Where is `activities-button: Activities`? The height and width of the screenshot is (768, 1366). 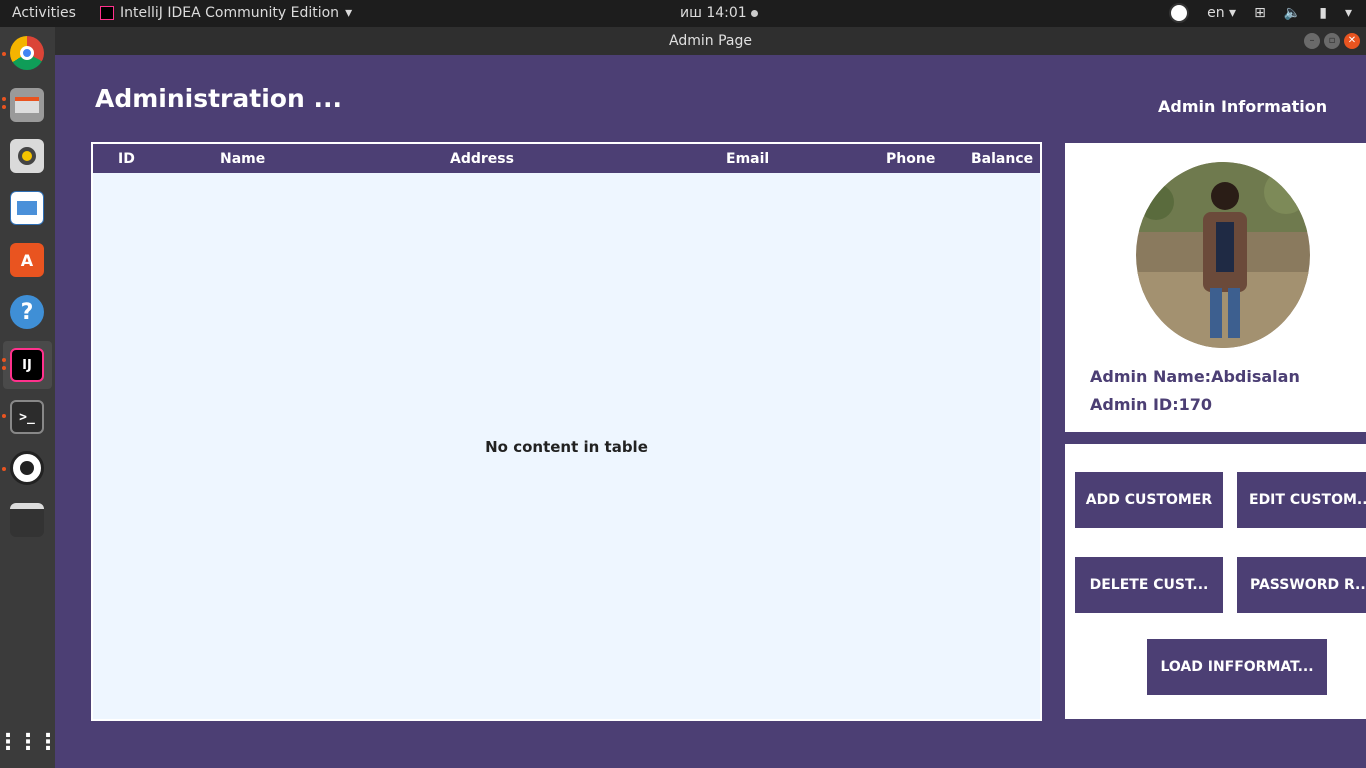
activities-button: Activities is located at coordinates (44, 13).